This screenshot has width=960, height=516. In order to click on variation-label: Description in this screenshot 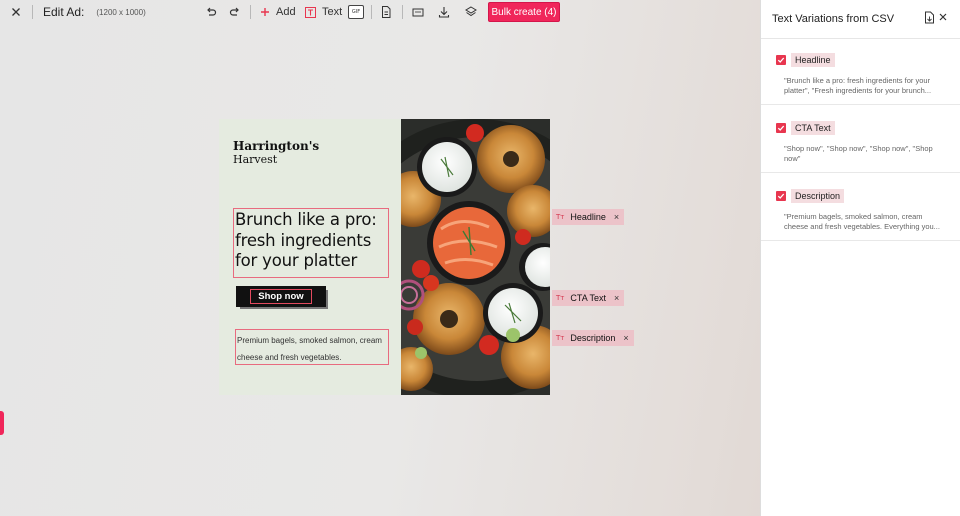, I will do `click(818, 196)`.